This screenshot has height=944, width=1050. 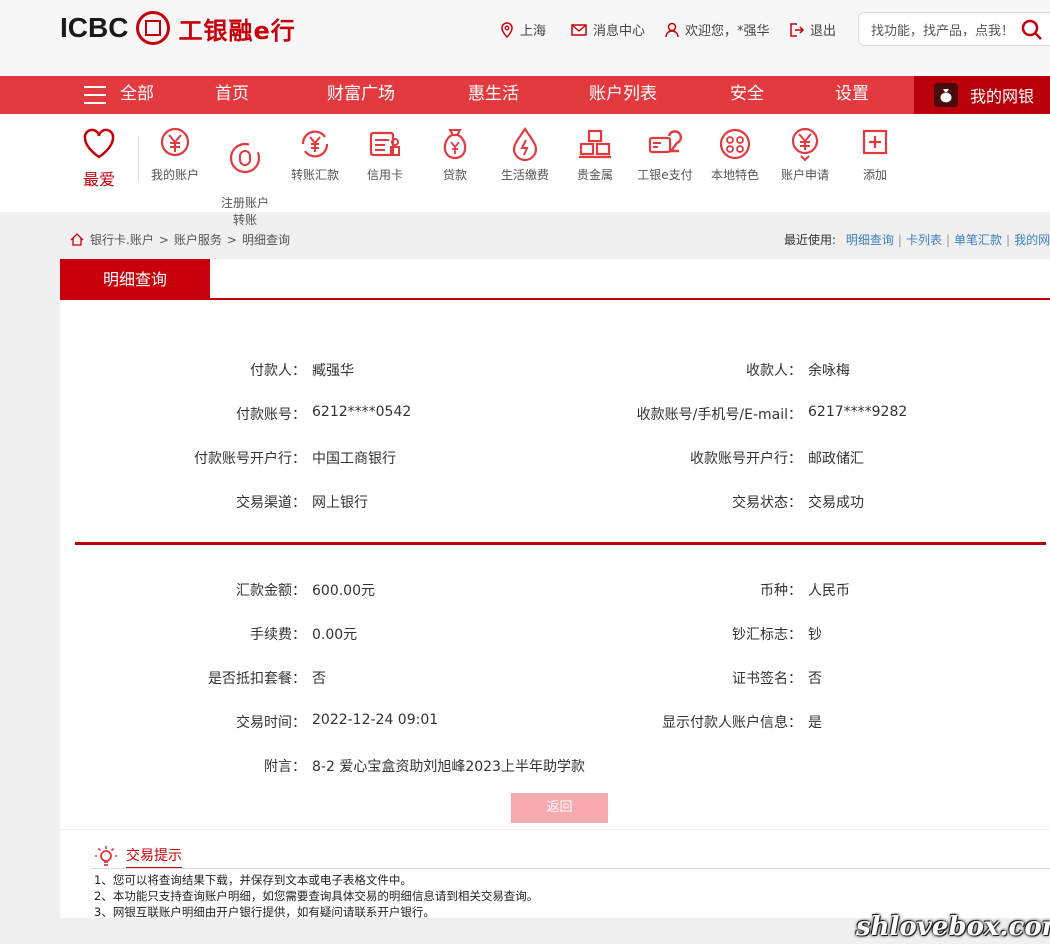 What do you see at coordinates (448, 767) in the screenshot?
I see `memo-value: 8-2 爱心宝盒资助刘旭峰2023上半年助学款` at bounding box center [448, 767].